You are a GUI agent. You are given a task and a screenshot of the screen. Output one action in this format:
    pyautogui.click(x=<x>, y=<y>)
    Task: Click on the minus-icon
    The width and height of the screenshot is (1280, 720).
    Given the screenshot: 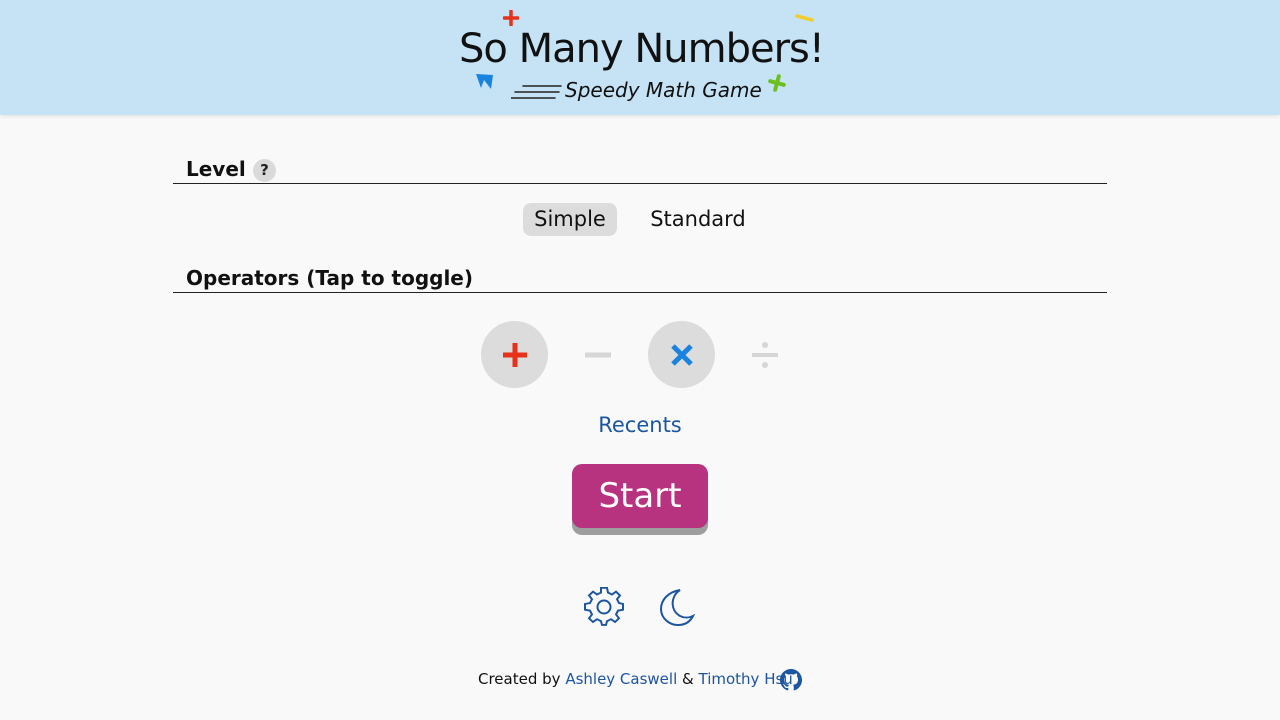 What is the action you would take?
    pyautogui.click(x=597, y=354)
    